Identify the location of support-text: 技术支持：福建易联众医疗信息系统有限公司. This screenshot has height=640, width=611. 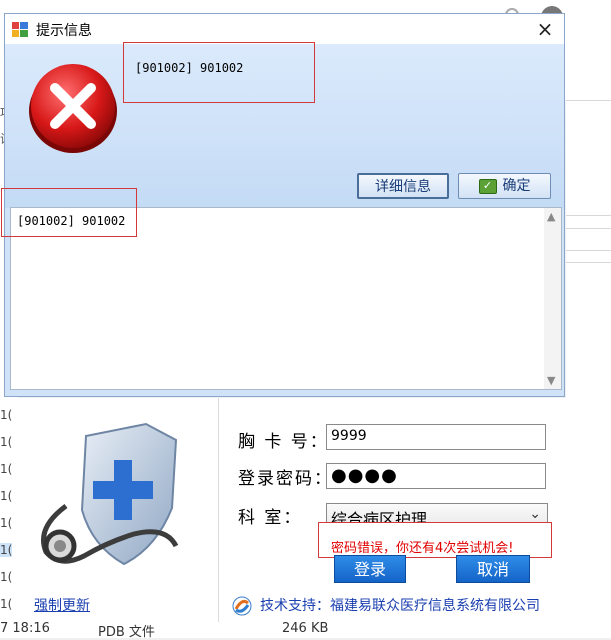
(400, 606).